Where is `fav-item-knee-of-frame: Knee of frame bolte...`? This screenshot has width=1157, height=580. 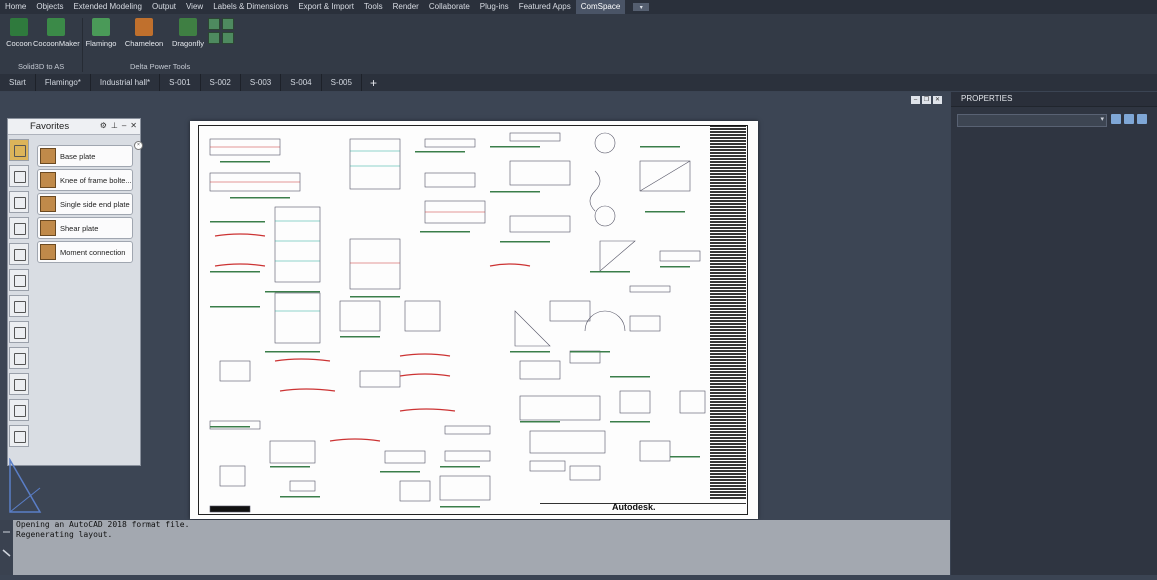 fav-item-knee-of-frame: Knee of frame bolte... is located at coordinates (85, 180).